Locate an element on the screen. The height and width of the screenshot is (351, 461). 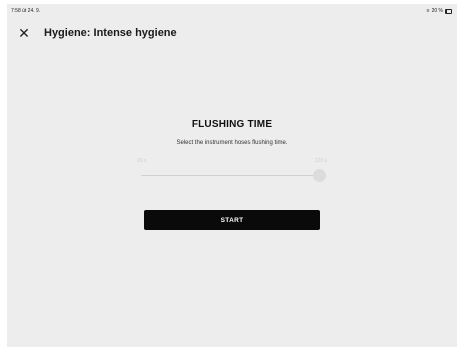
battery-icon is located at coordinates (448, 11).